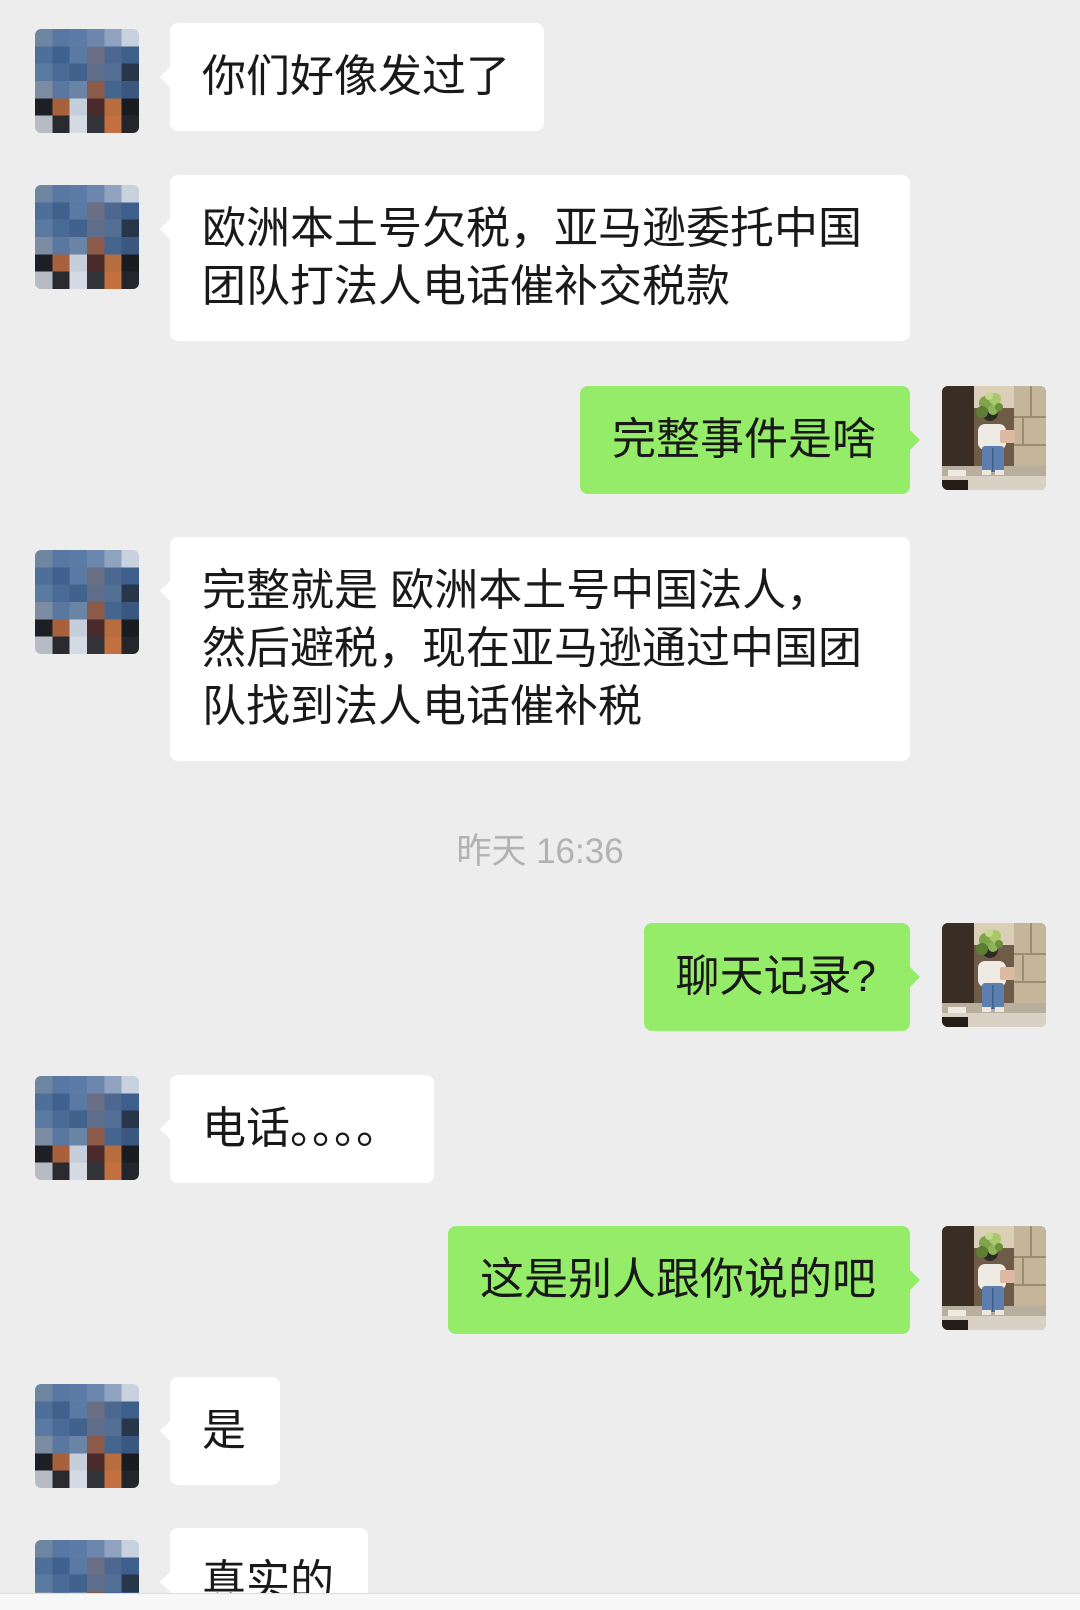 The width and height of the screenshot is (1080, 1610). I want to click on message-bubble: 这是别人跟你说的吧, so click(684, 1280).